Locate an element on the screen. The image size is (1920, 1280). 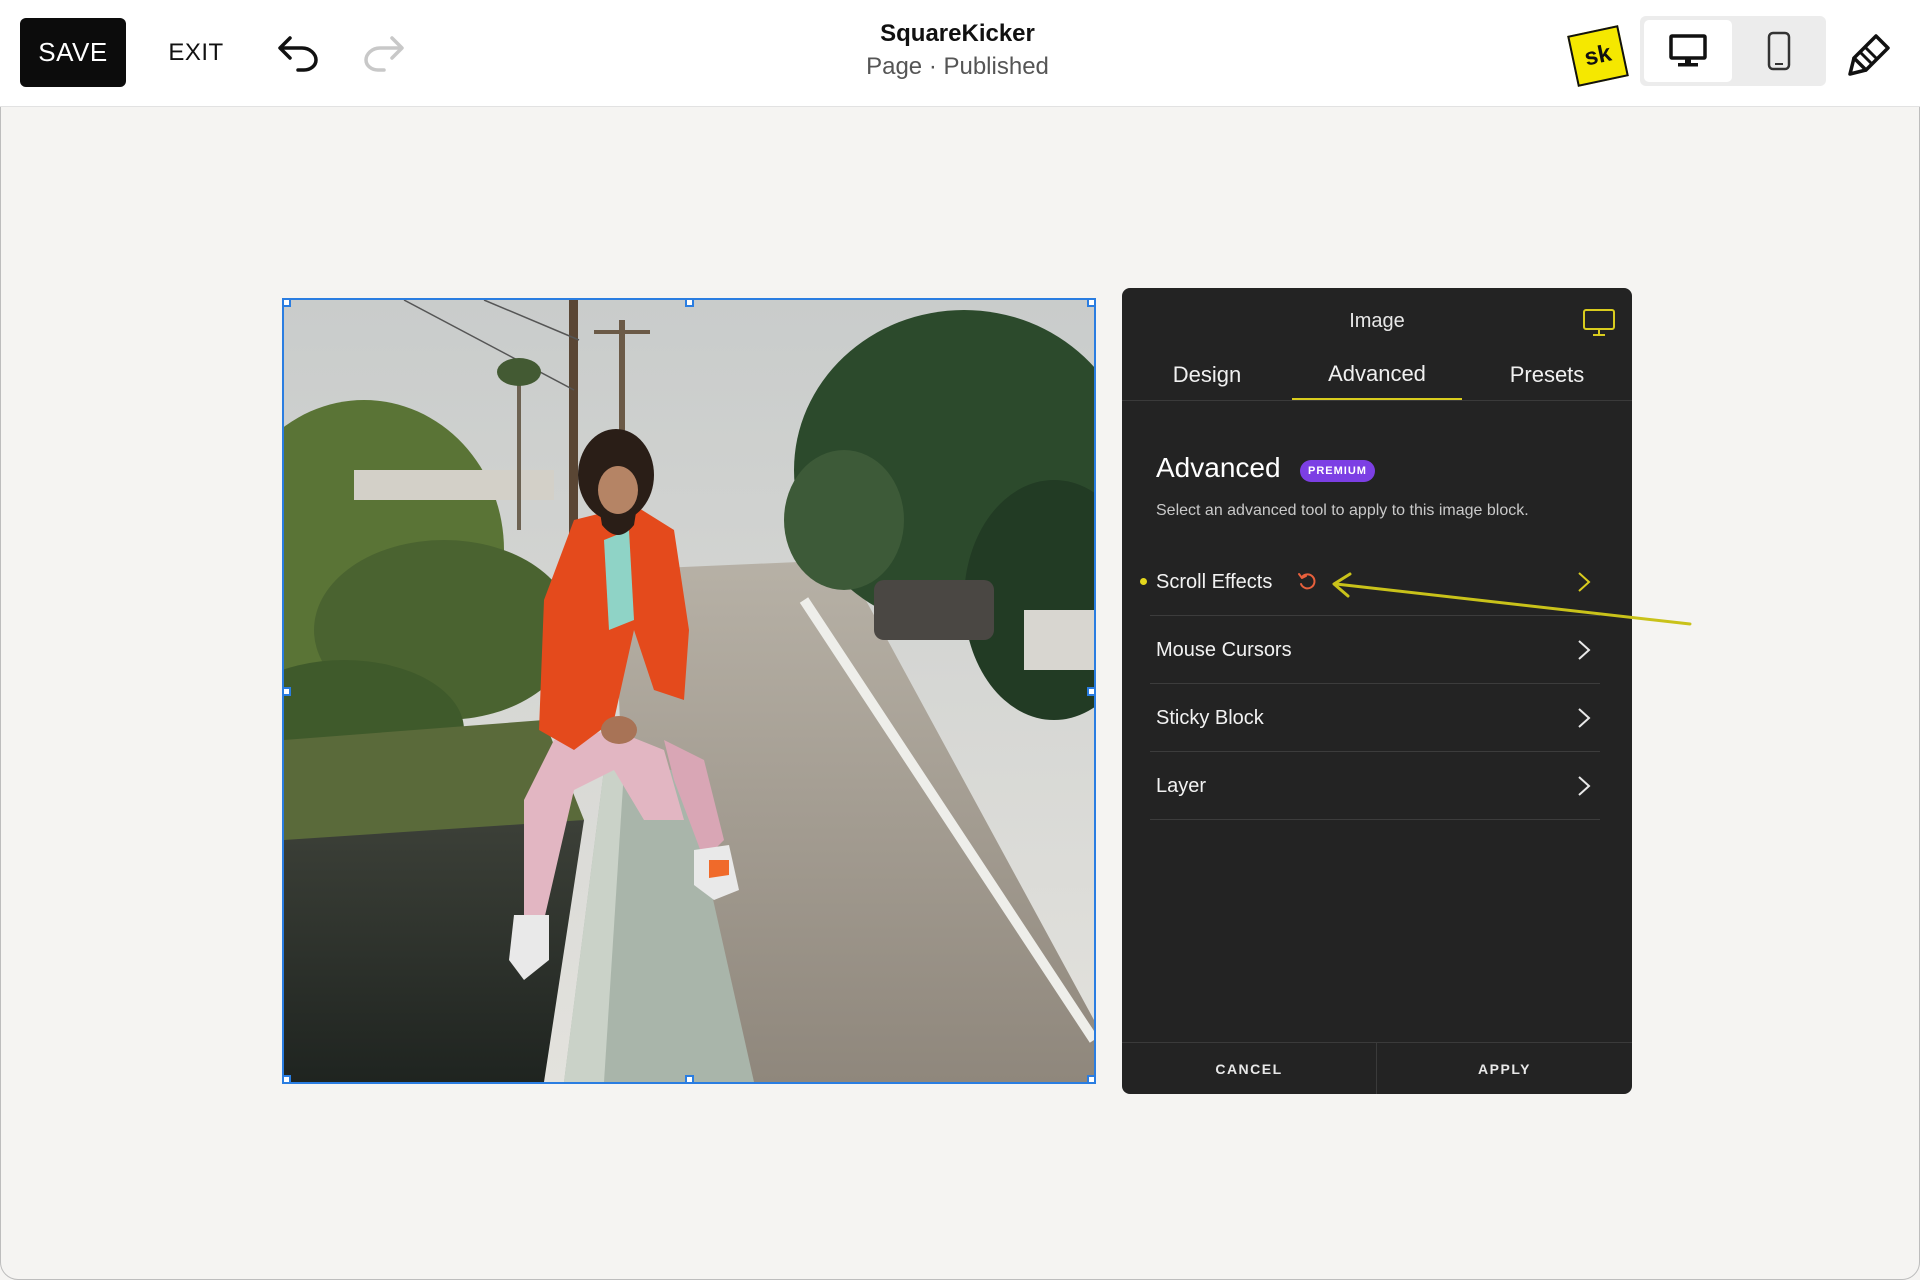
desktop-view-button is located at coordinates (1688, 51).